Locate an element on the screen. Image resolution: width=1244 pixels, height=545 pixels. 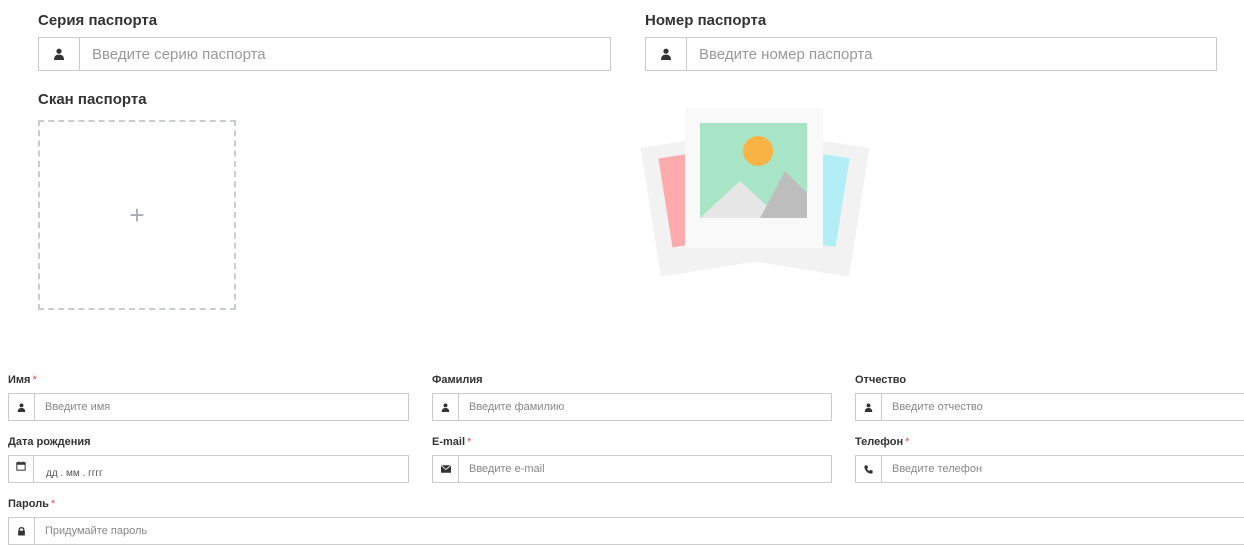
patronymic-field is located at coordinates (1049, 407).